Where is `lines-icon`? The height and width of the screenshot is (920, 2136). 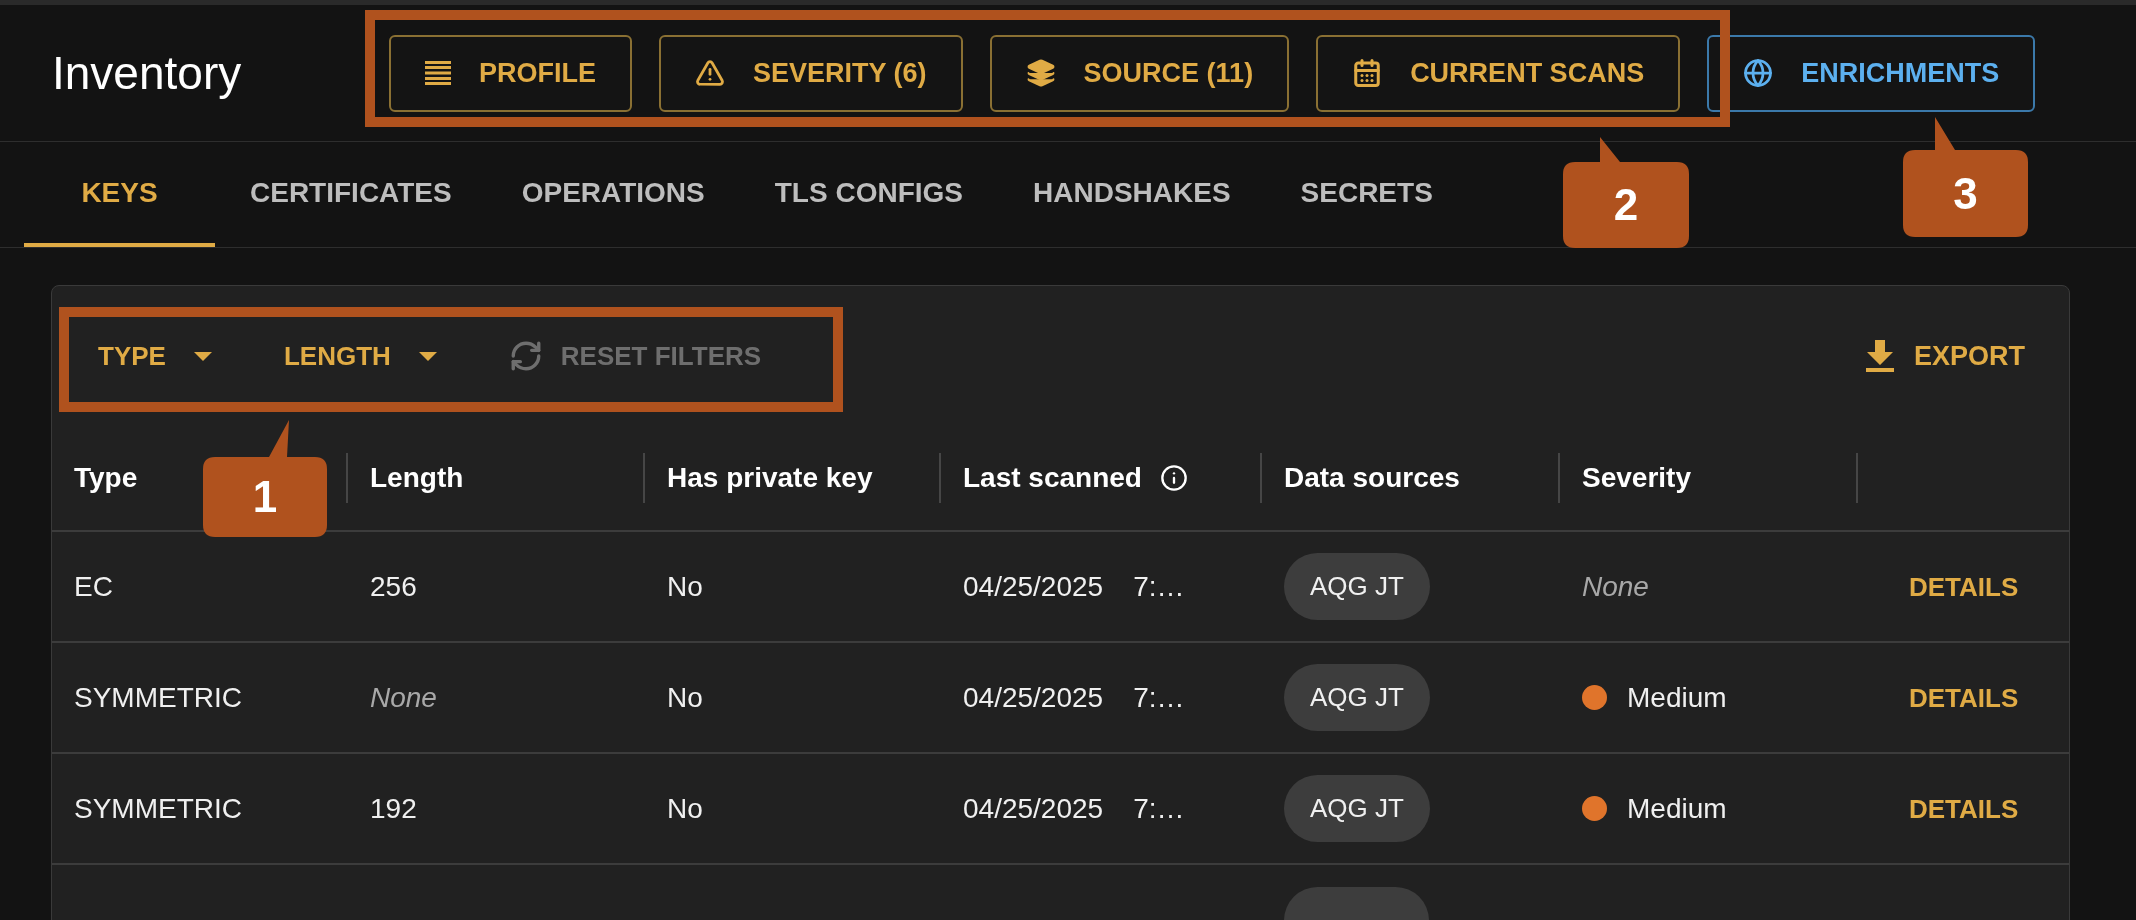 lines-icon is located at coordinates (438, 73).